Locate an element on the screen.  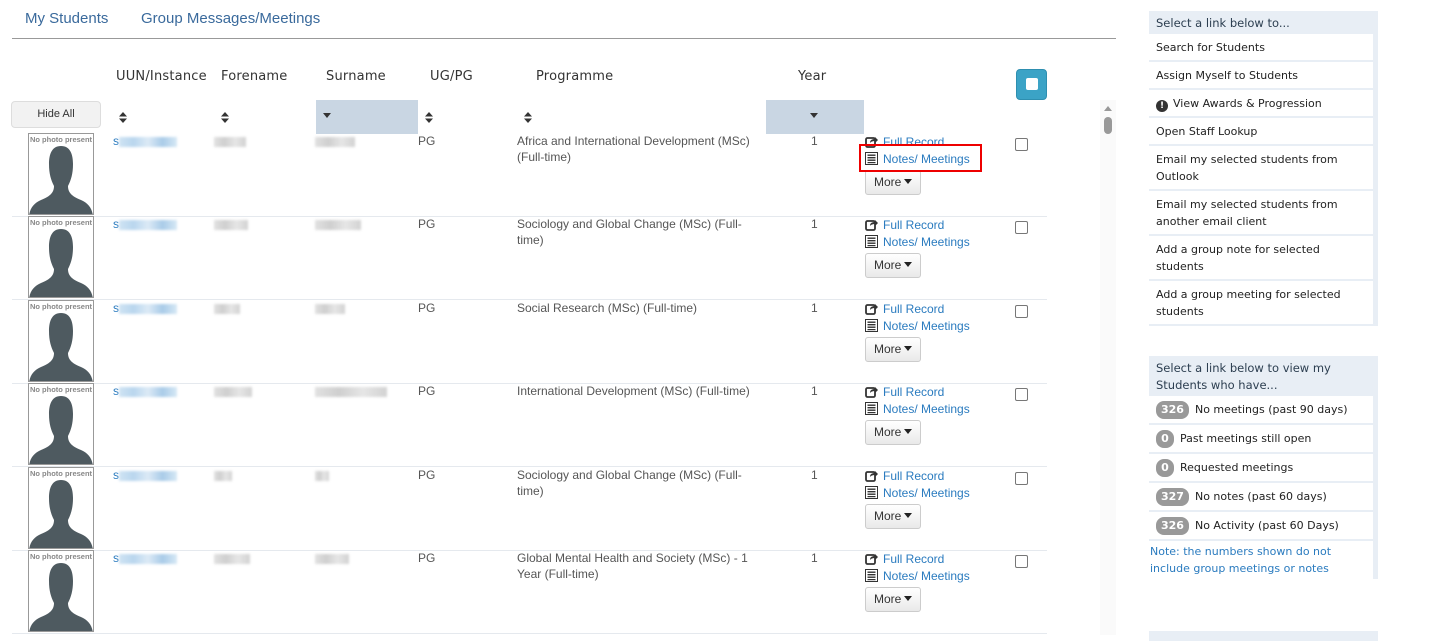
sort-year is located at coordinates (815, 117).